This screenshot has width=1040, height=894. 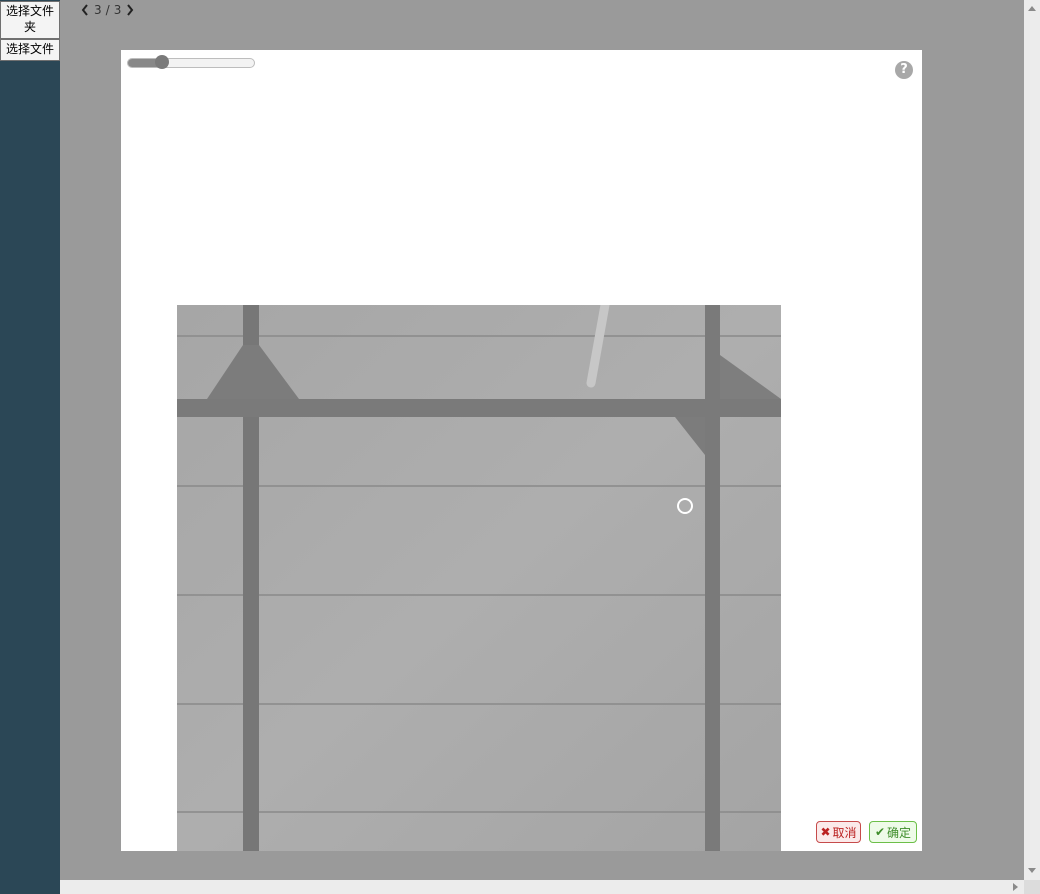 I want to click on vertical-scrollbar, so click(x=1032, y=440).